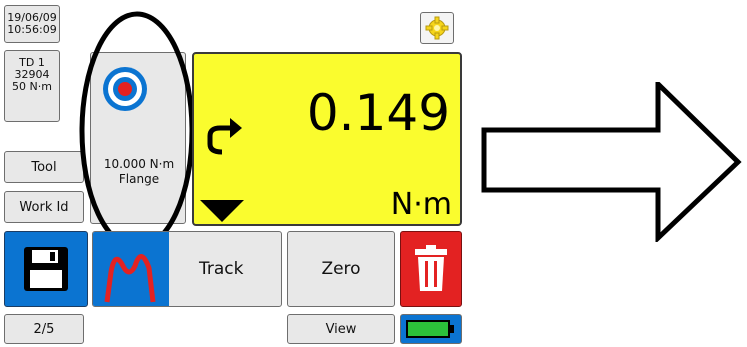  I want to click on save-button, so click(46, 269).